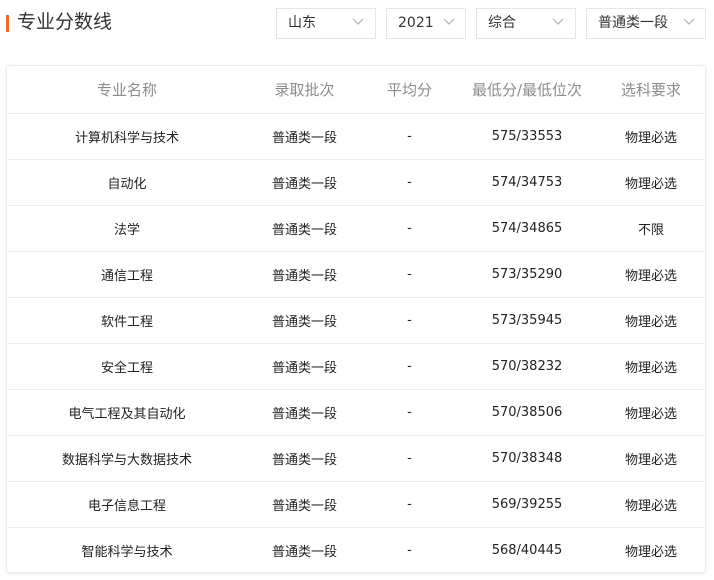 Image resolution: width=714 pixels, height=580 pixels. Describe the element at coordinates (127, 182) in the screenshot. I see `cell-major: 自动化` at that location.